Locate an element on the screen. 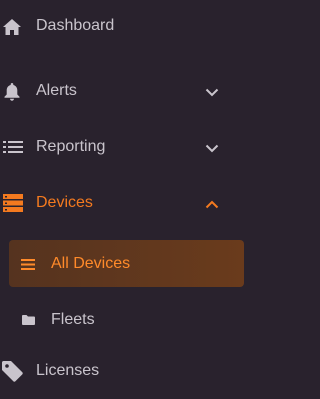 This screenshot has width=320, height=399. folder-icon is located at coordinates (28, 320).